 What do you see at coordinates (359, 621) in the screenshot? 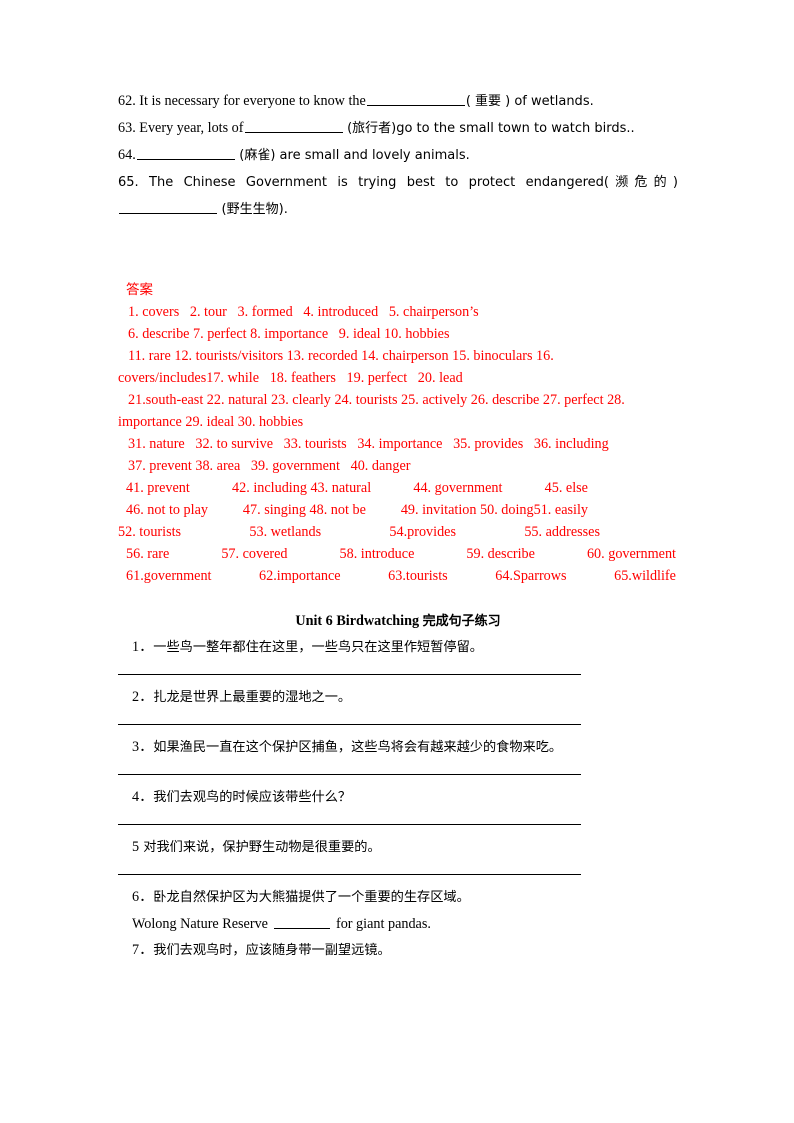
I see `unit6-title-english: Unit 6 Birdwatching` at bounding box center [359, 621].